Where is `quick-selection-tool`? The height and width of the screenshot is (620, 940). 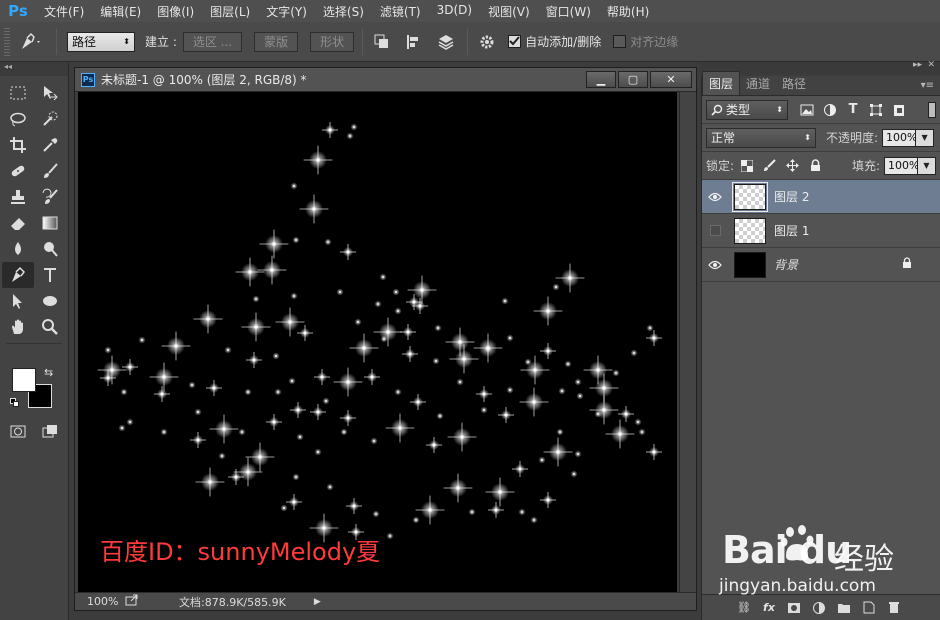 quick-selection-tool is located at coordinates (50, 119).